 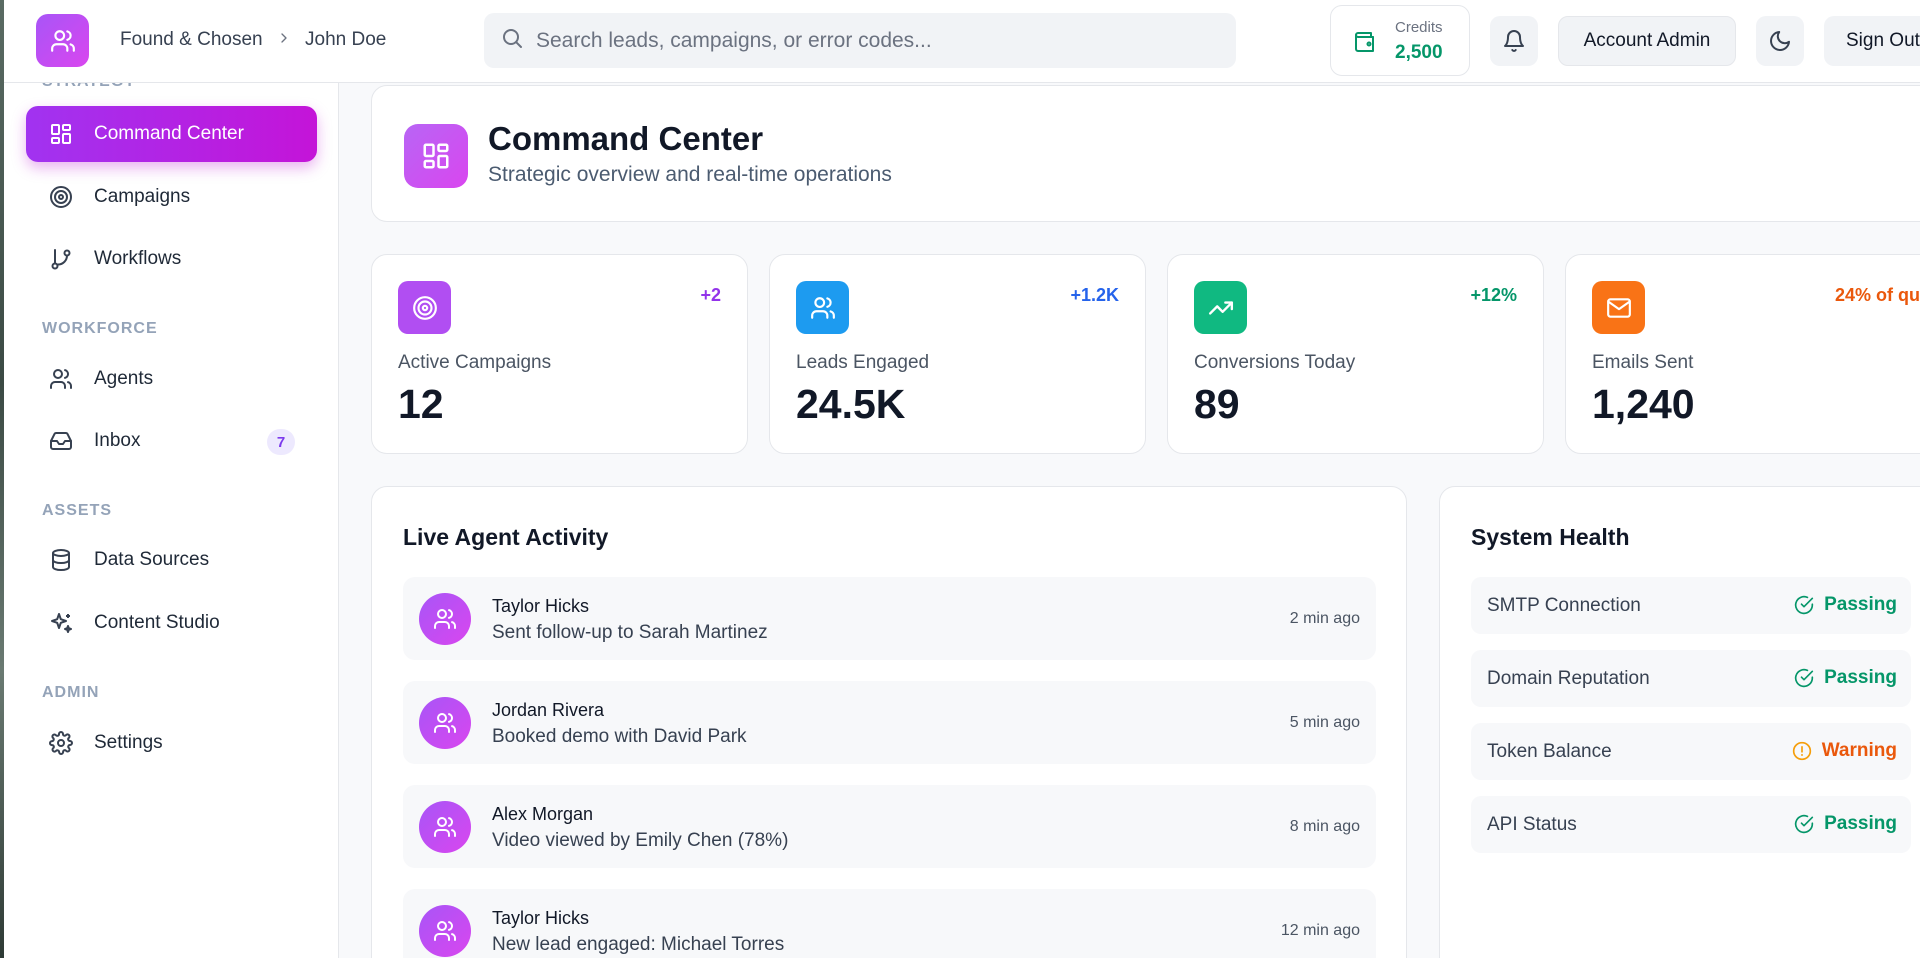 What do you see at coordinates (475, 362) in the screenshot?
I see `stat-label: Active Campaigns` at bounding box center [475, 362].